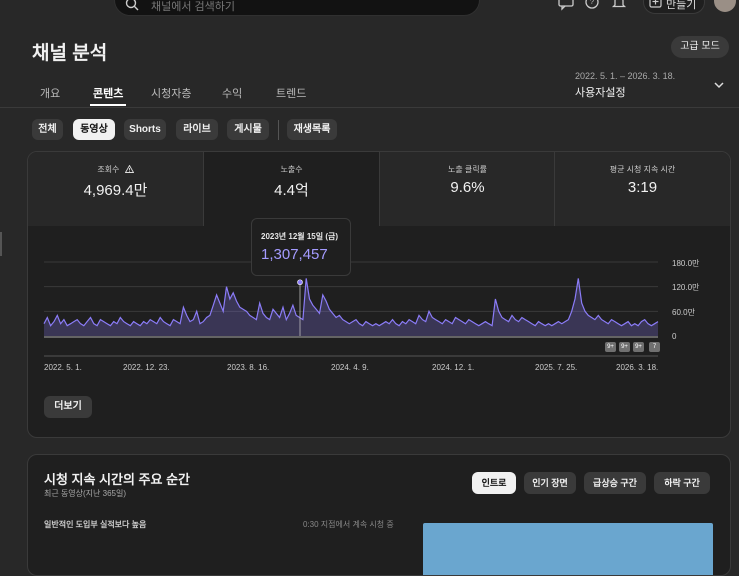 This screenshot has height=576, width=739. I want to click on x-tick-label: 2026. 3. 18., so click(637, 367).